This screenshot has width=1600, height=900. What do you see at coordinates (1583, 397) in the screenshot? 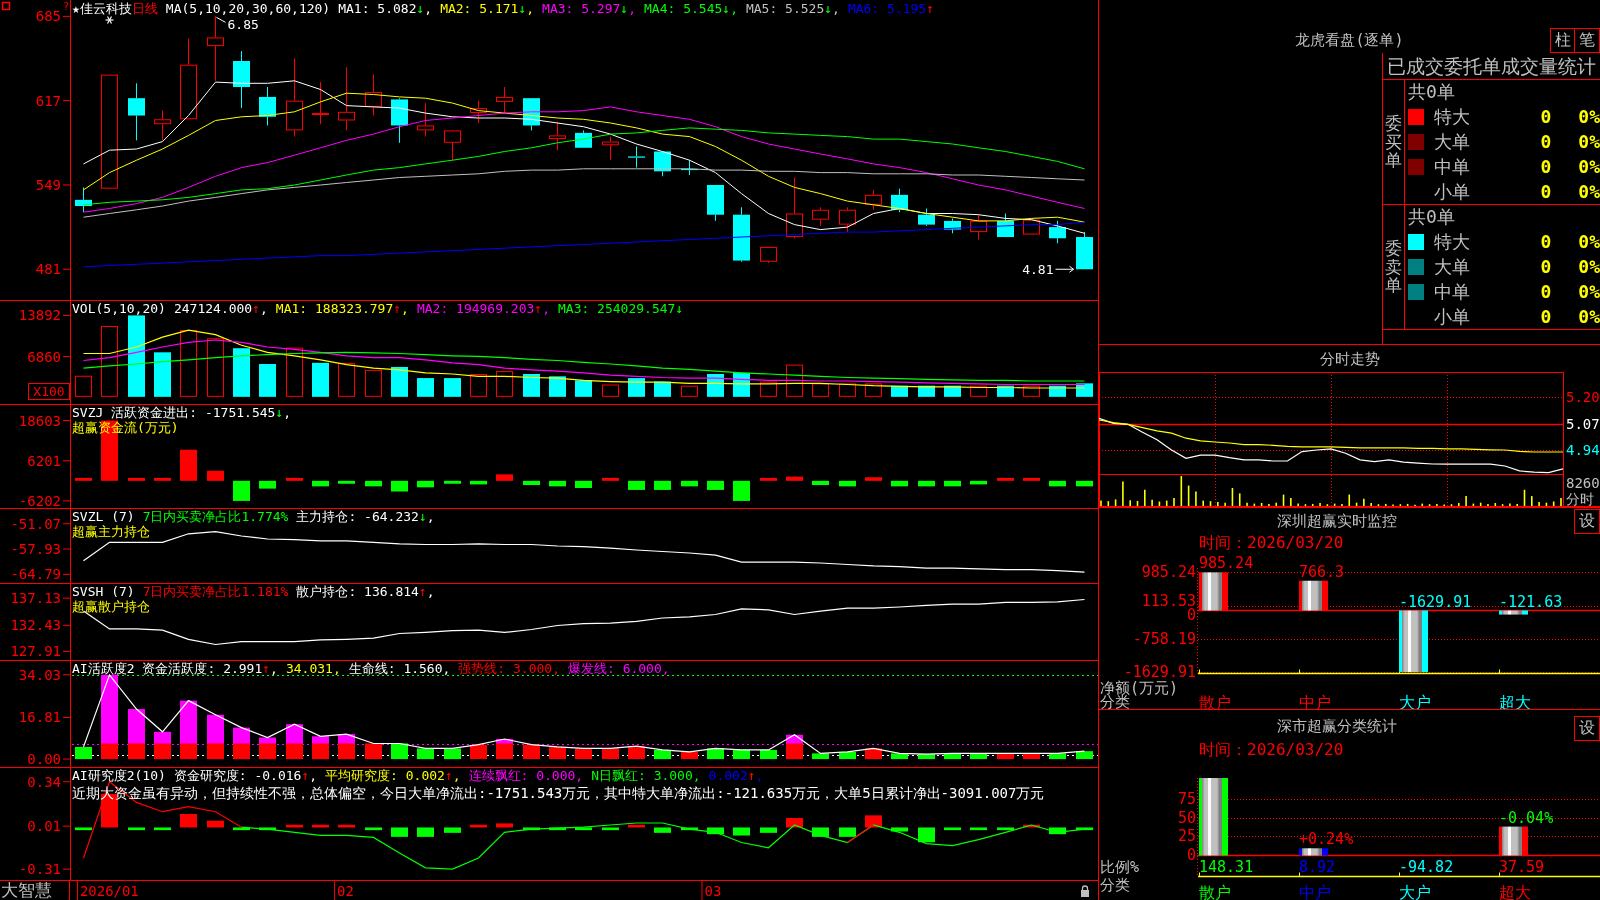
I see `axis-label: 5.20` at bounding box center [1583, 397].